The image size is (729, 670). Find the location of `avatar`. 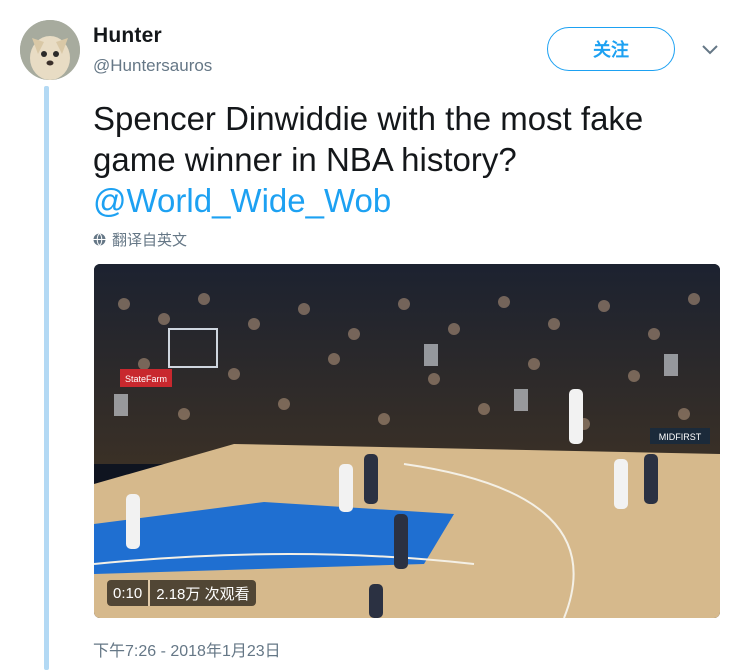

avatar is located at coordinates (50, 50).